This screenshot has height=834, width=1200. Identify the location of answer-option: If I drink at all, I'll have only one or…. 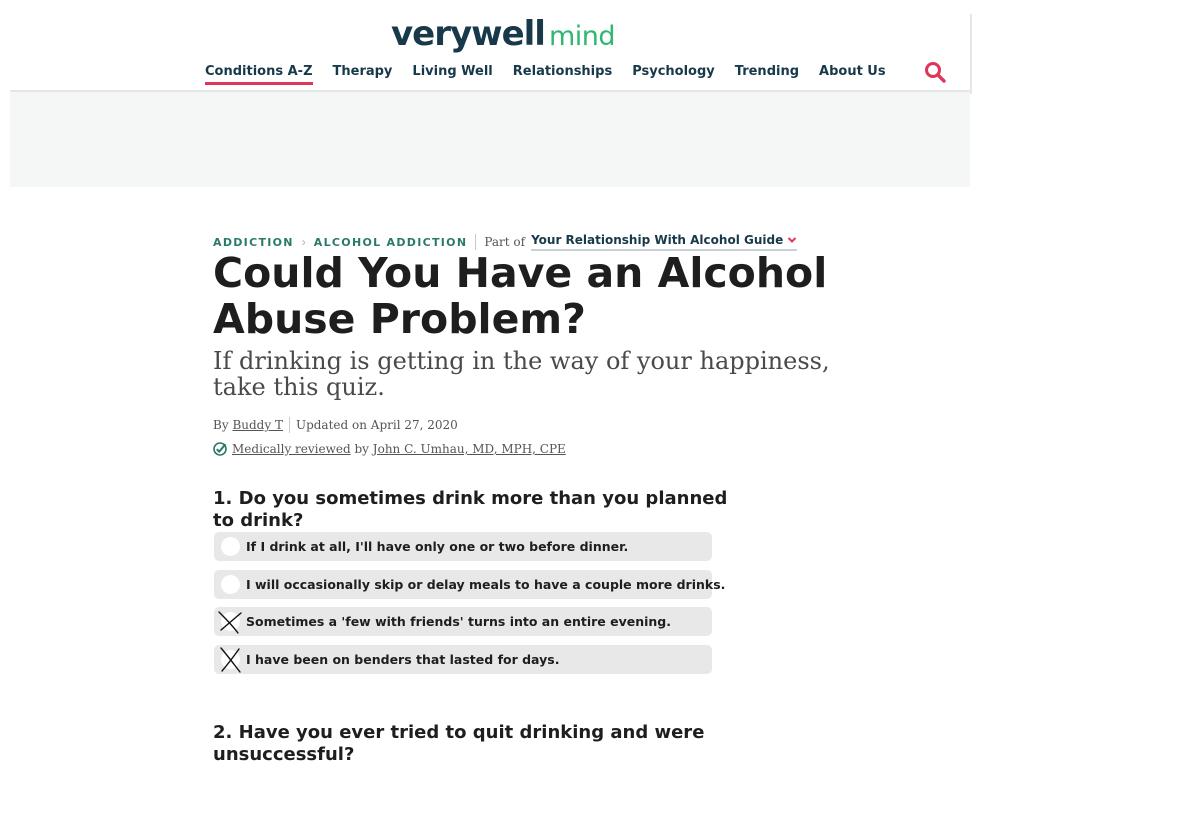
(463, 546).